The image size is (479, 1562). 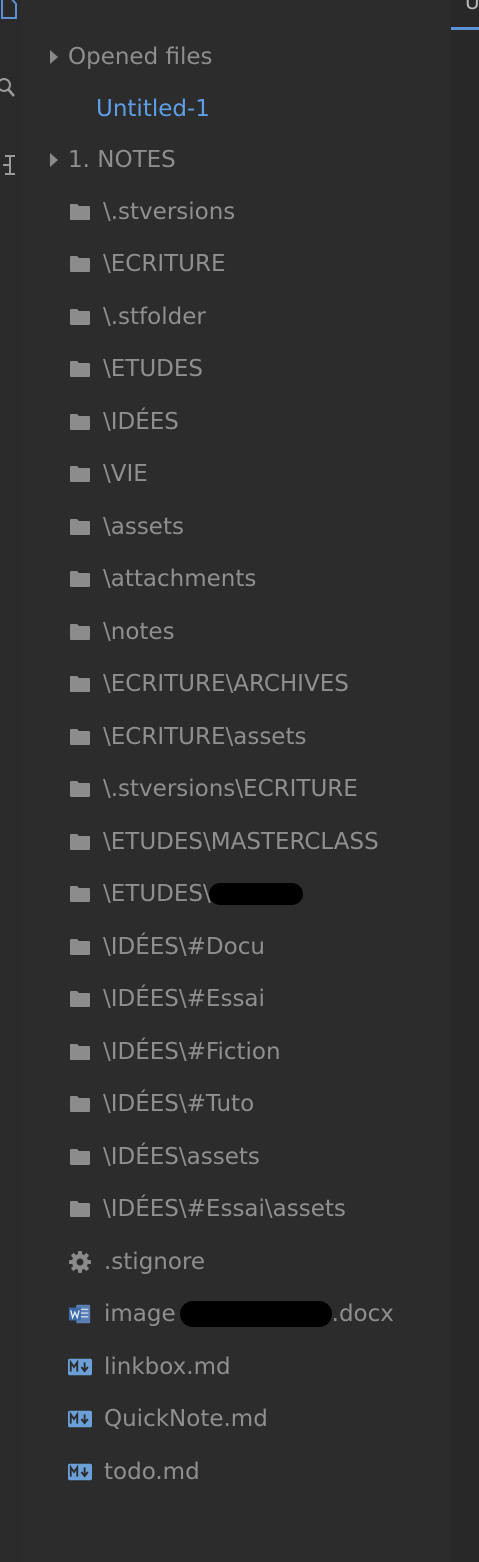 I want to click on folder-label: \ECRITURE\ARCHIVES, so click(x=226, y=684).